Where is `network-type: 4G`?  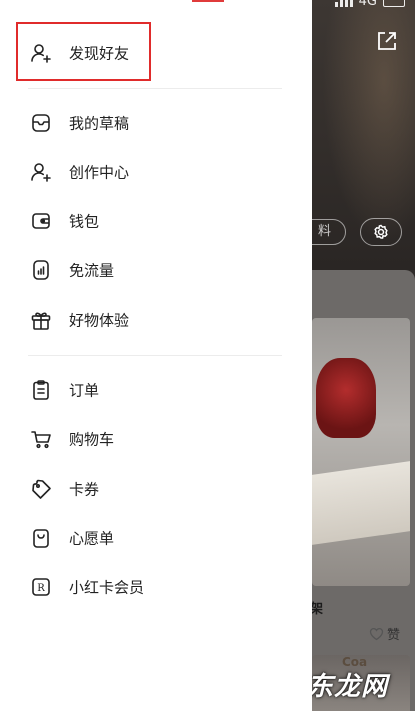
network-type: 4G is located at coordinates (367, 4).